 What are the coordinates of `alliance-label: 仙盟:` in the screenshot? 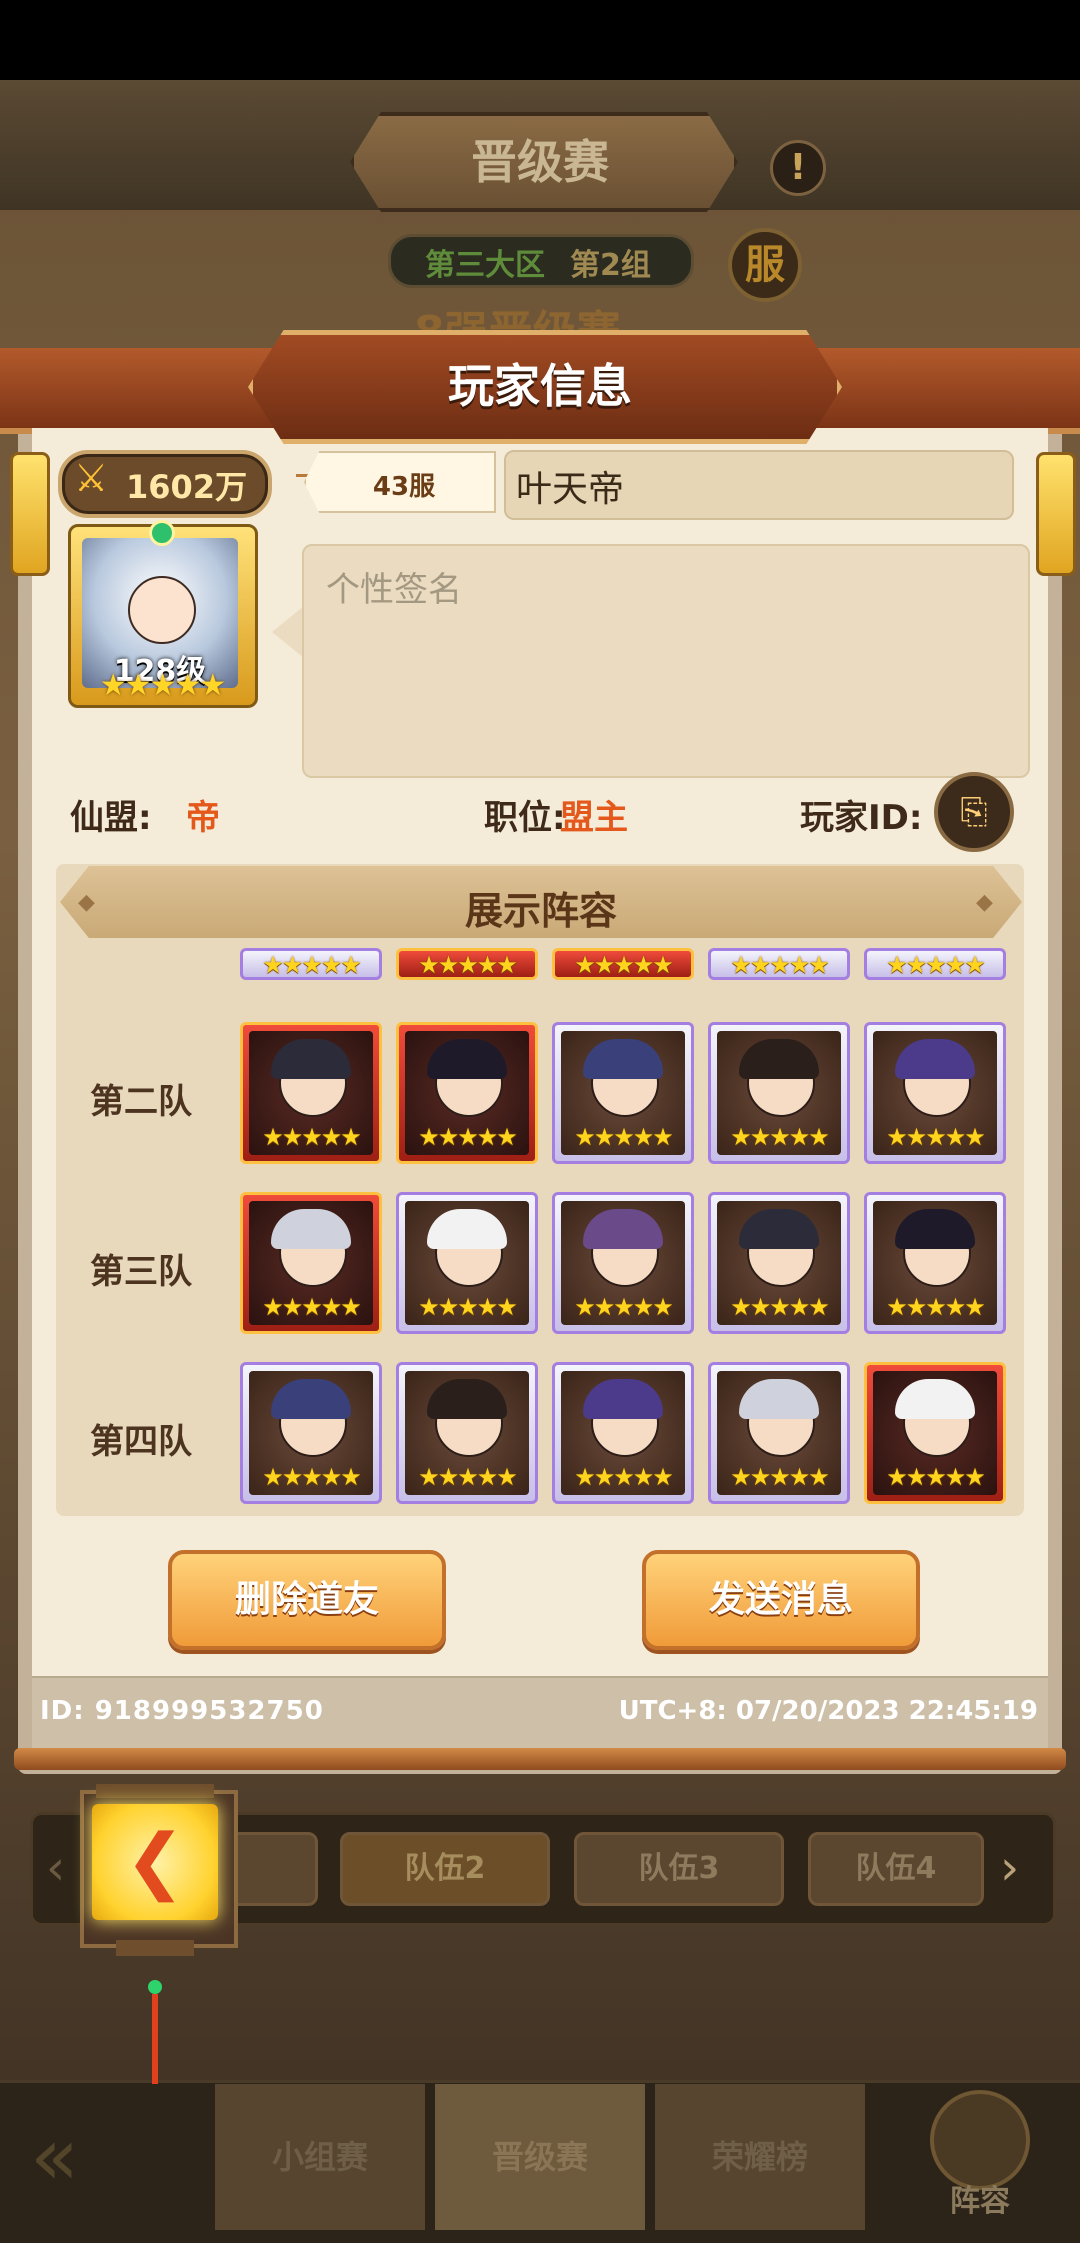 It's located at (111, 818).